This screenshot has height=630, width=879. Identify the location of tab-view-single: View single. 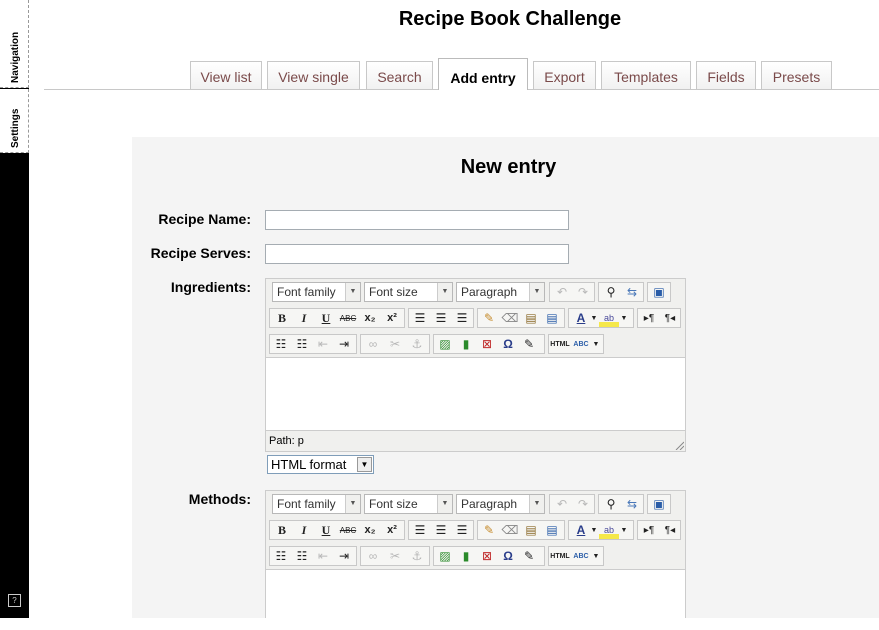
(313, 75).